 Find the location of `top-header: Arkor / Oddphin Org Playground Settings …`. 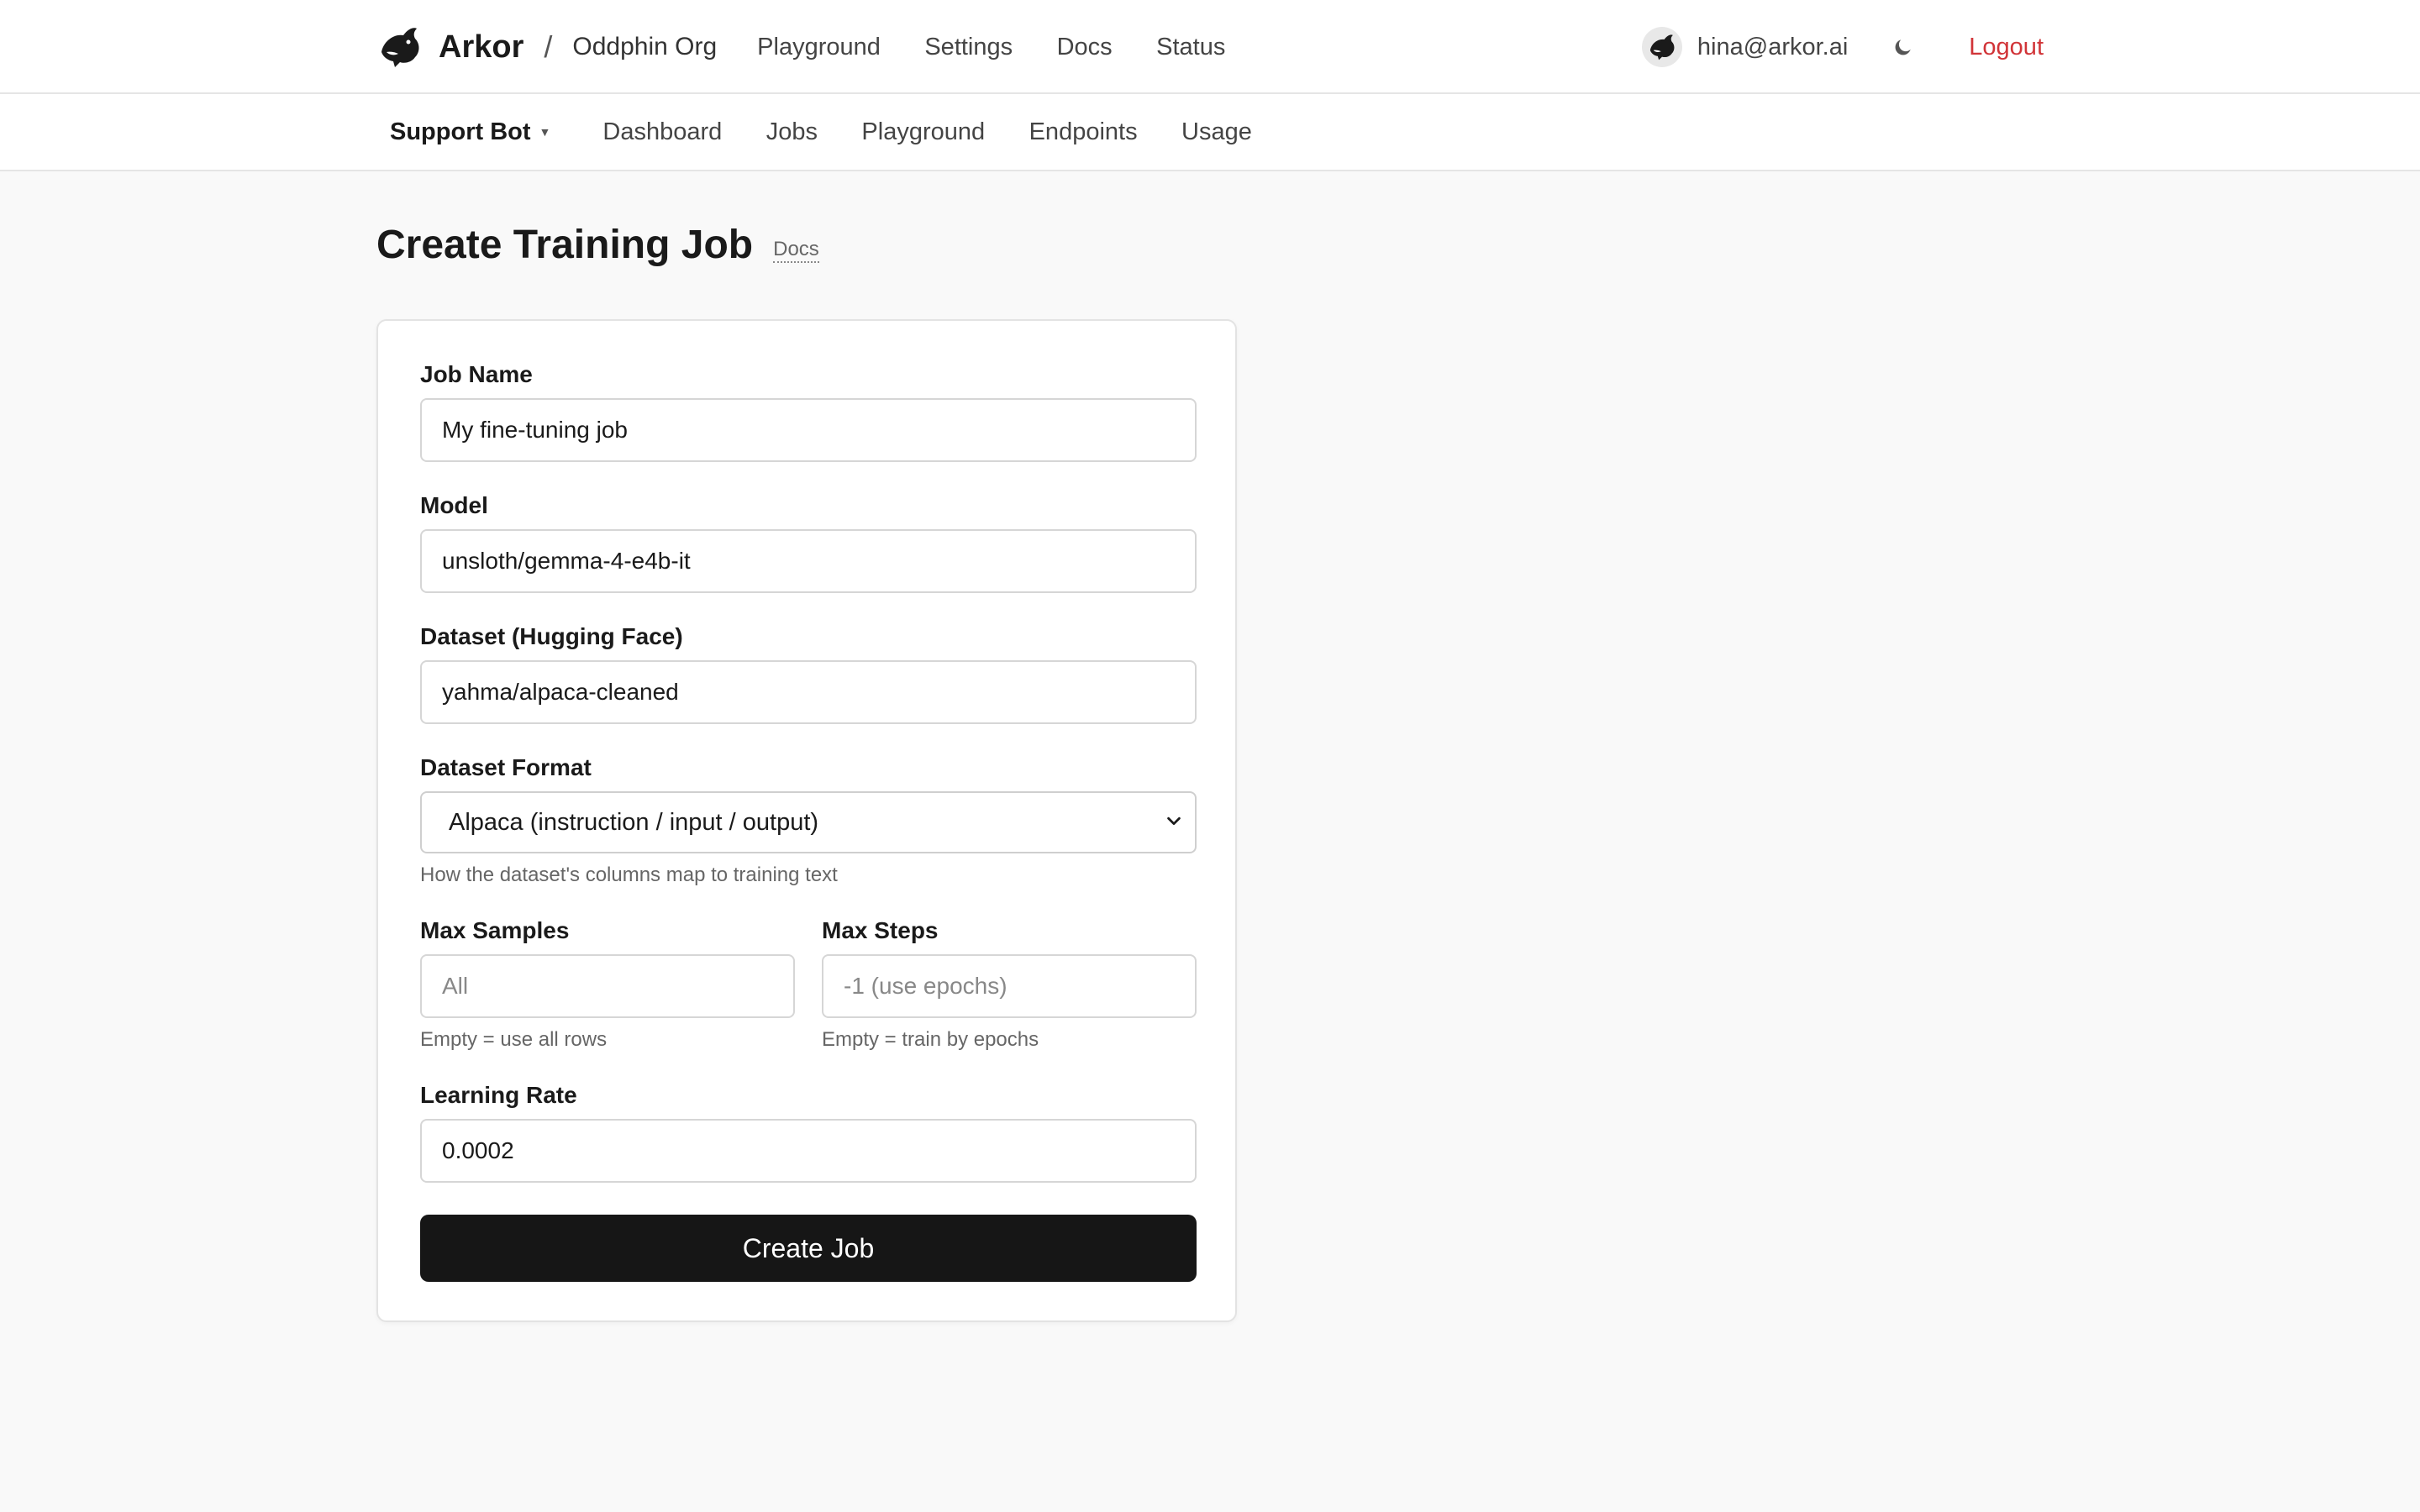

top-header: Arkor / Oddphin Org Playground Settings … is located at coordinates (1210, 47).